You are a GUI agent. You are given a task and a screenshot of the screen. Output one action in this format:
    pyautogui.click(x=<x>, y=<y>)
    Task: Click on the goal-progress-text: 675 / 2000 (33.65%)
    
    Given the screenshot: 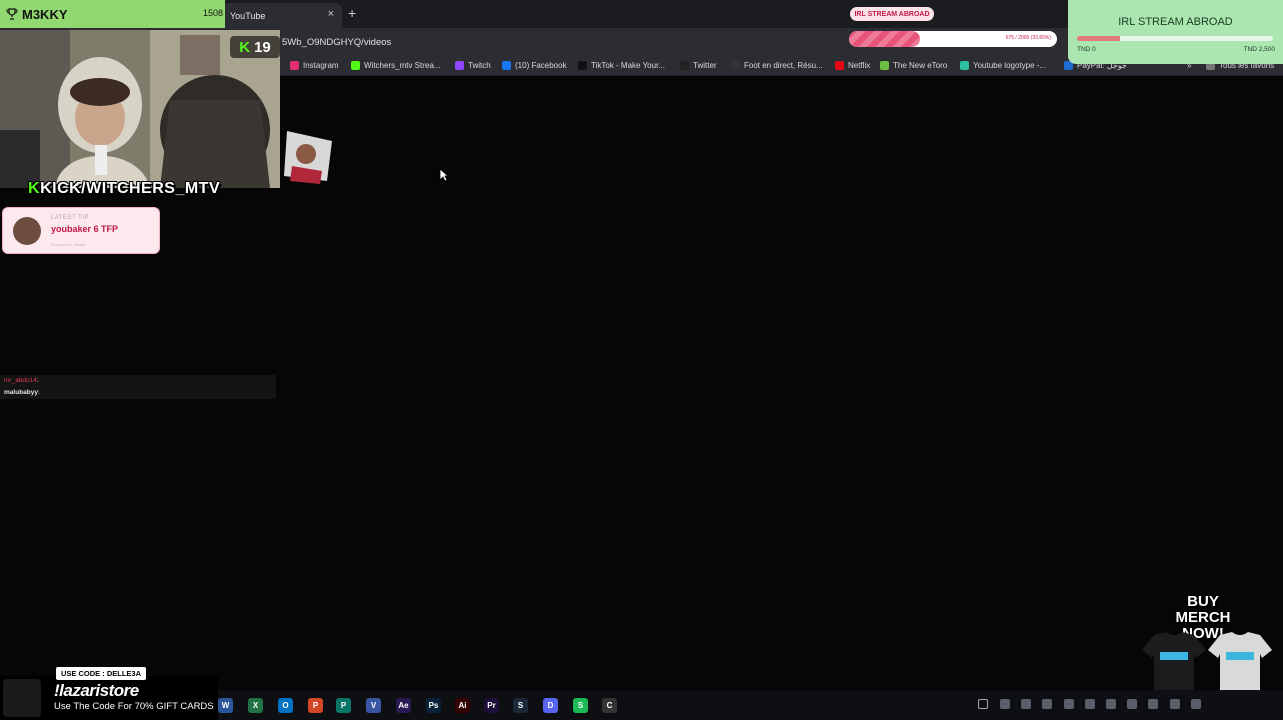 What is the action you would take?
    pyautogui.click(x=1028, y=38)
    